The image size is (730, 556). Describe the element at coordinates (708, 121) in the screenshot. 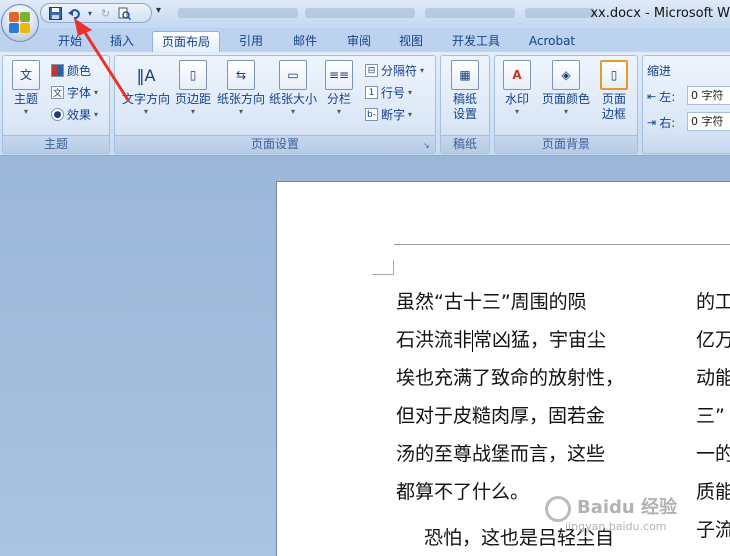

I see `indent-right-field: 0 字符` at that location.